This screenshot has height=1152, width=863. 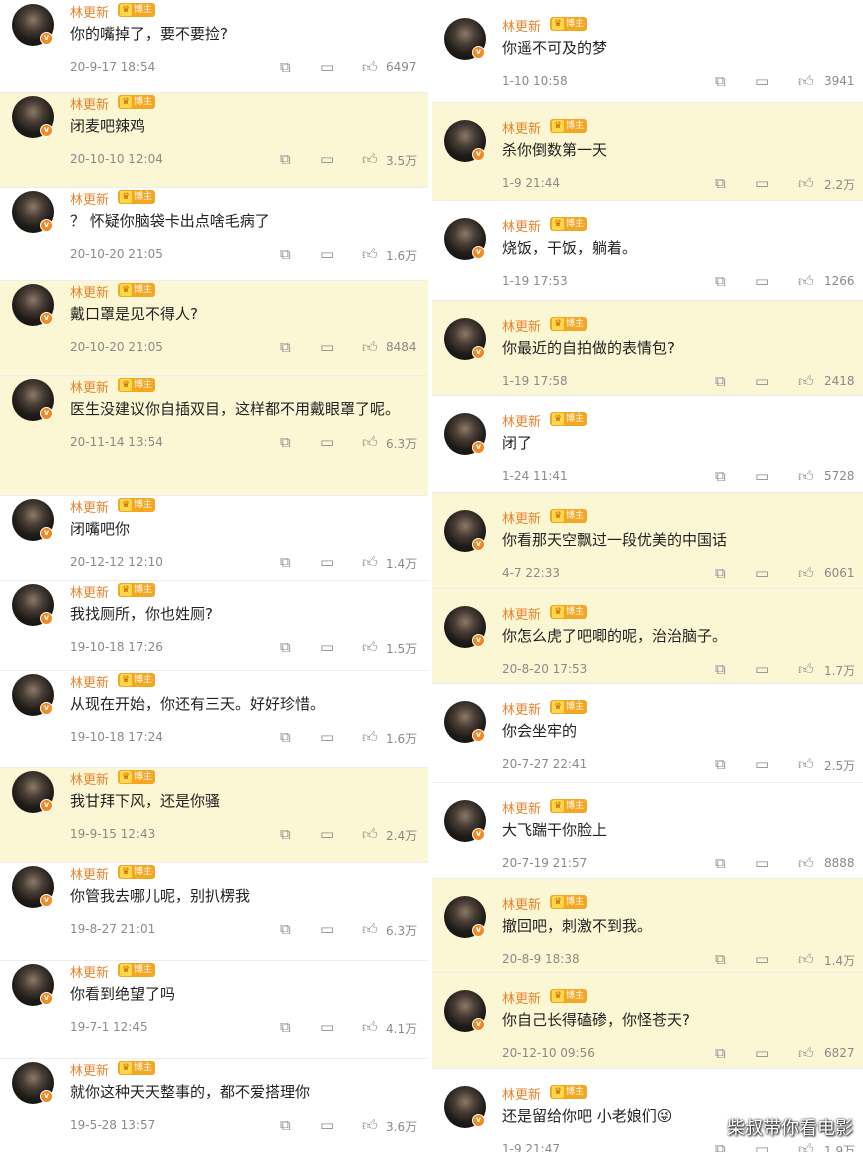 I want to click on verified-v-icon: v, so click(x=46, y=318).